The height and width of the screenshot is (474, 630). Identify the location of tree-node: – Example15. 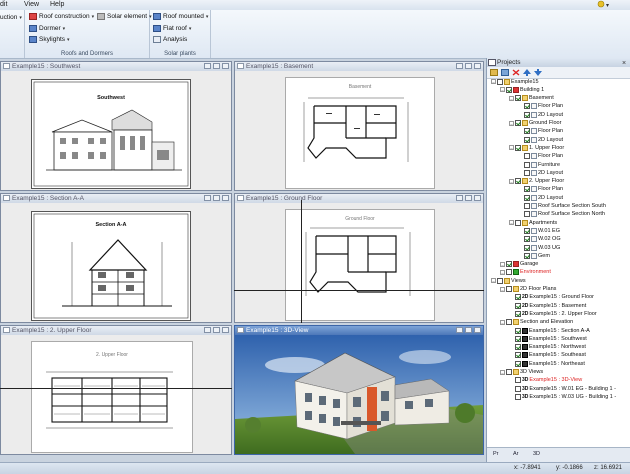
(515, 81).